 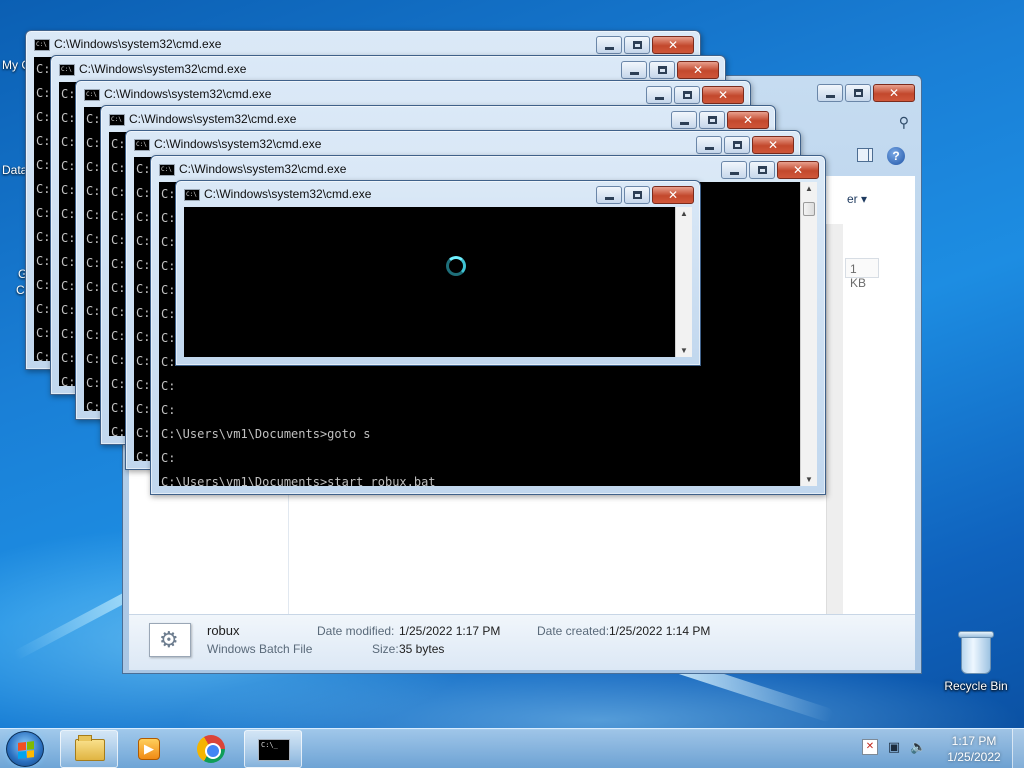 I want to click on taskbar-media-player-button, so click(x=149, y=749).